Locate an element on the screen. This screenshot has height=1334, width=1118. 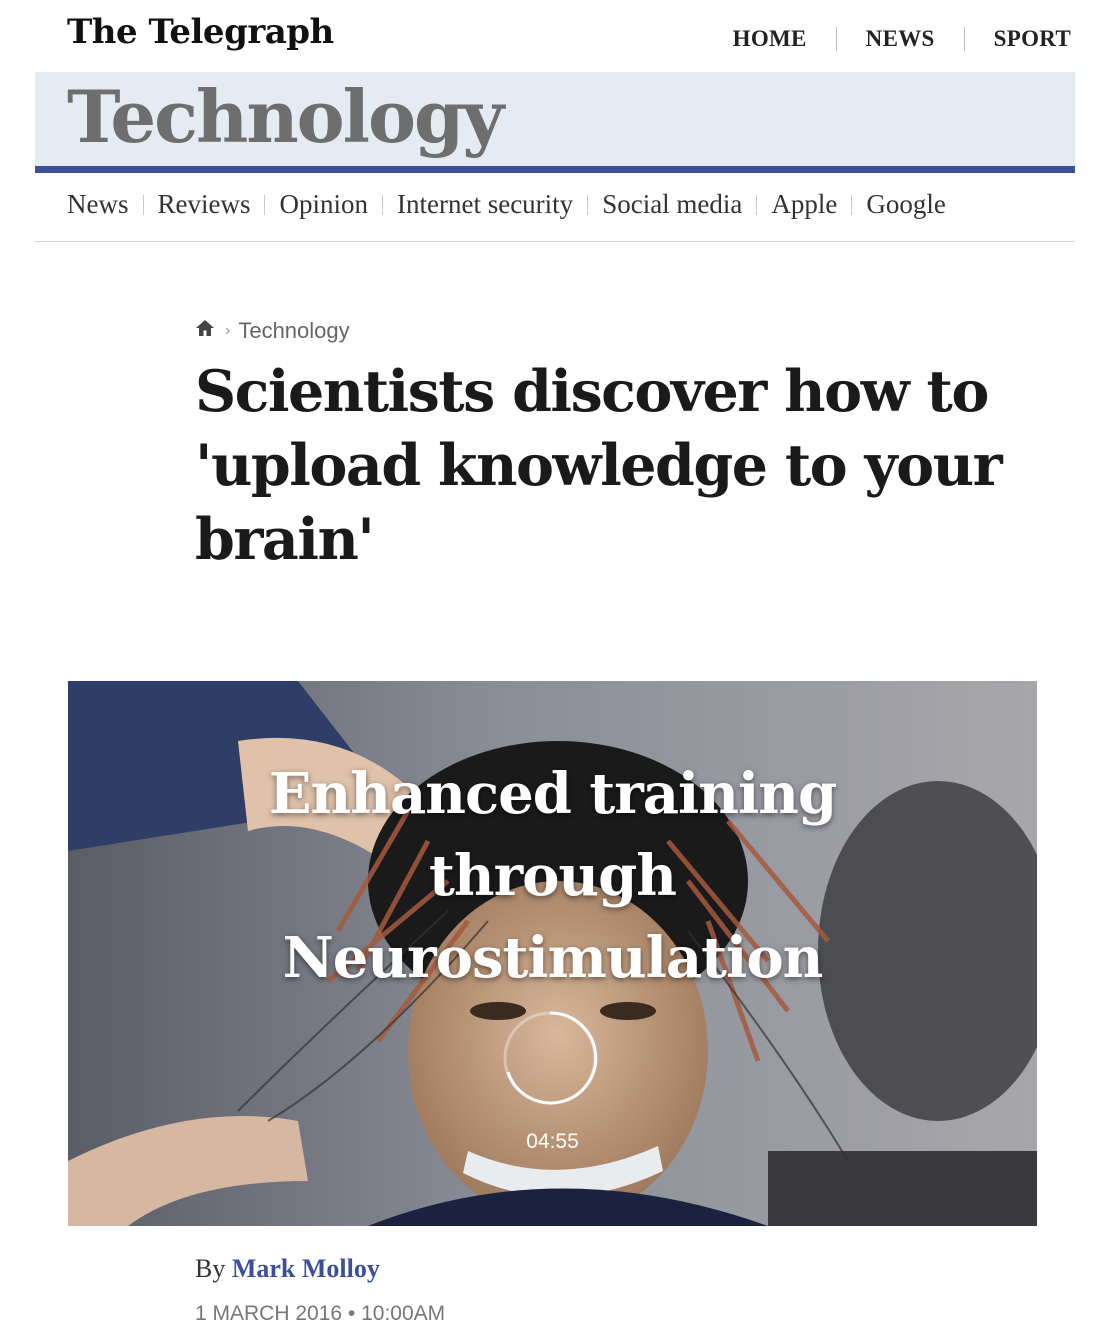
top-nav: HOME NEWS SPORT is located at coordinates (902, 39).